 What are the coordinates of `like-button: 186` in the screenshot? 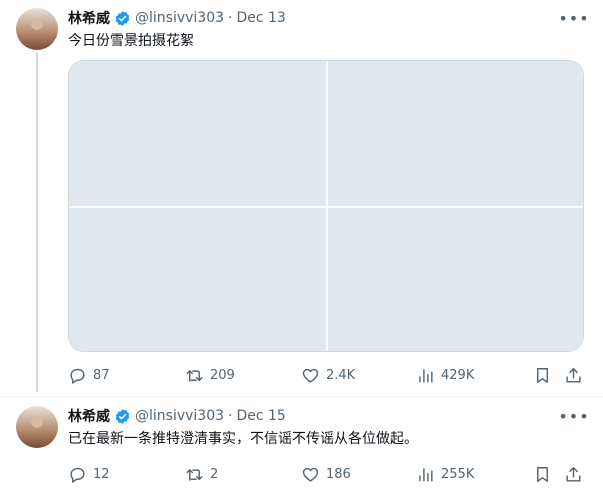 It's located at (326, 474).